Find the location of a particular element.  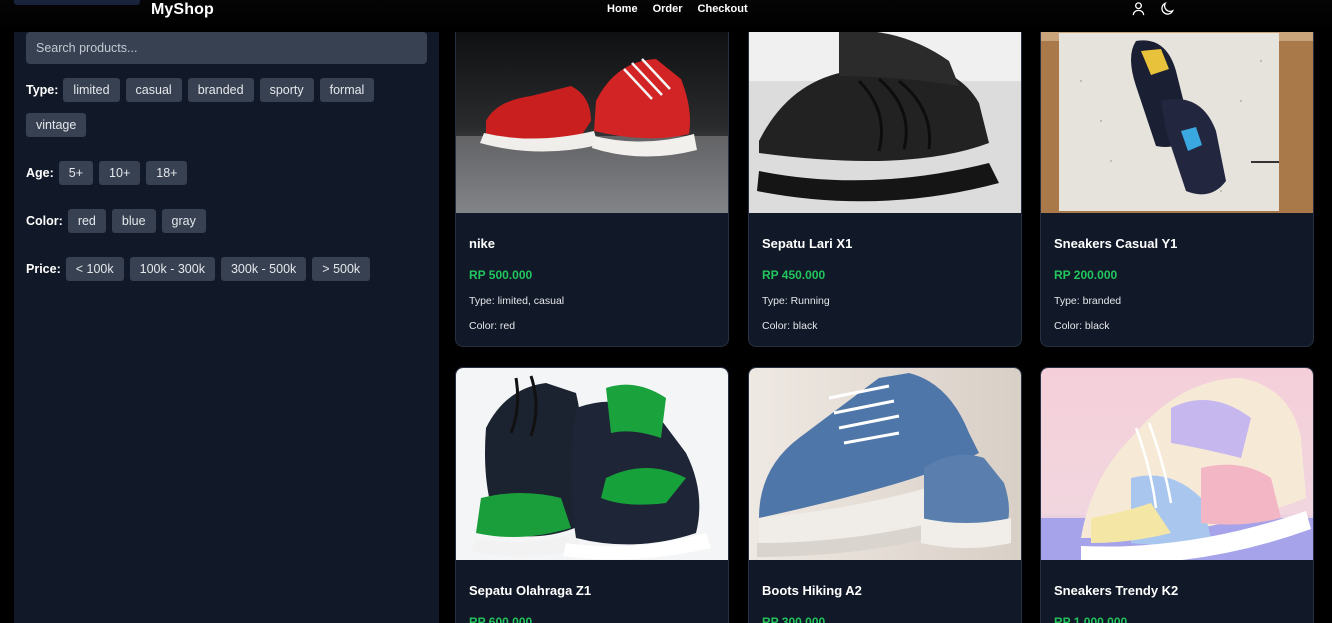

type-chip-sporty: sporty is located at coordinates (286, 90).